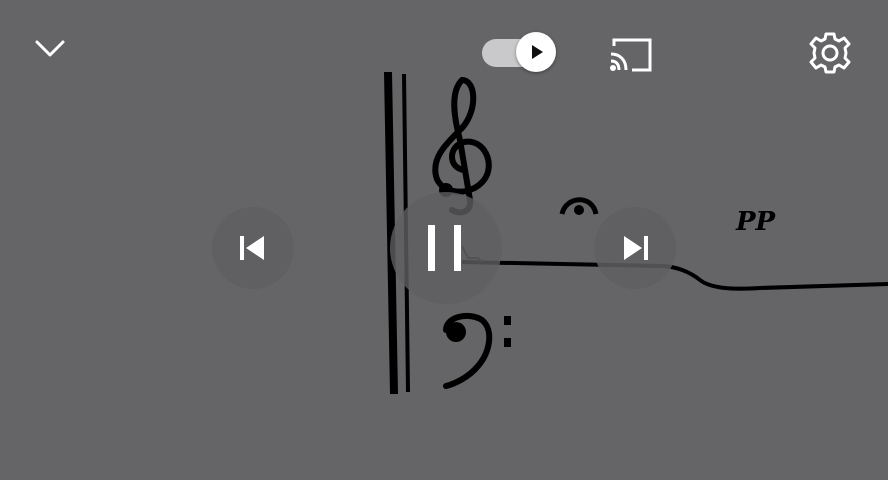  I want to click on bass-clef-head, so click(456, 332).